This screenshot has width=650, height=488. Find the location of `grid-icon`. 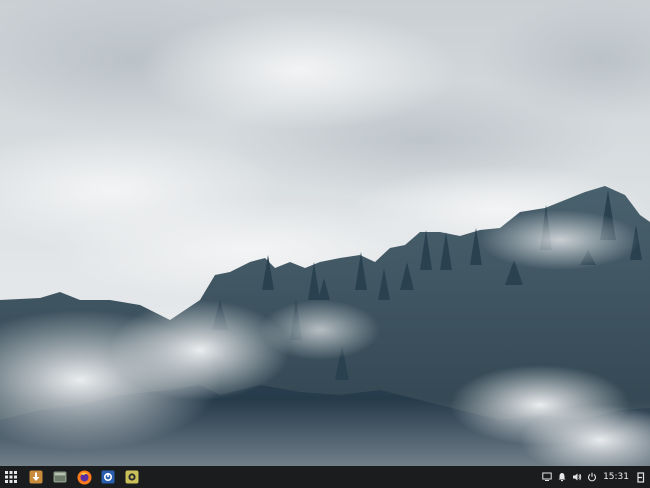

grid-icon is located at coordinates (11, 477).